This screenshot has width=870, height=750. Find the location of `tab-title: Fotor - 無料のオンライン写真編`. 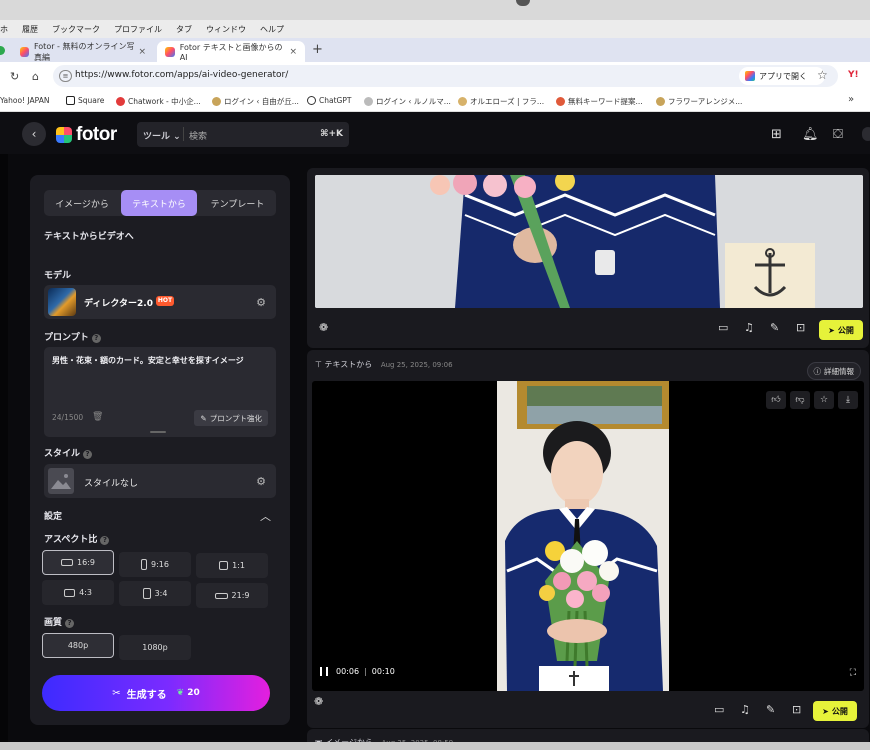

tab-title: Fotor - 無料のオンライン写真編 is located at coordinates (84, 51).